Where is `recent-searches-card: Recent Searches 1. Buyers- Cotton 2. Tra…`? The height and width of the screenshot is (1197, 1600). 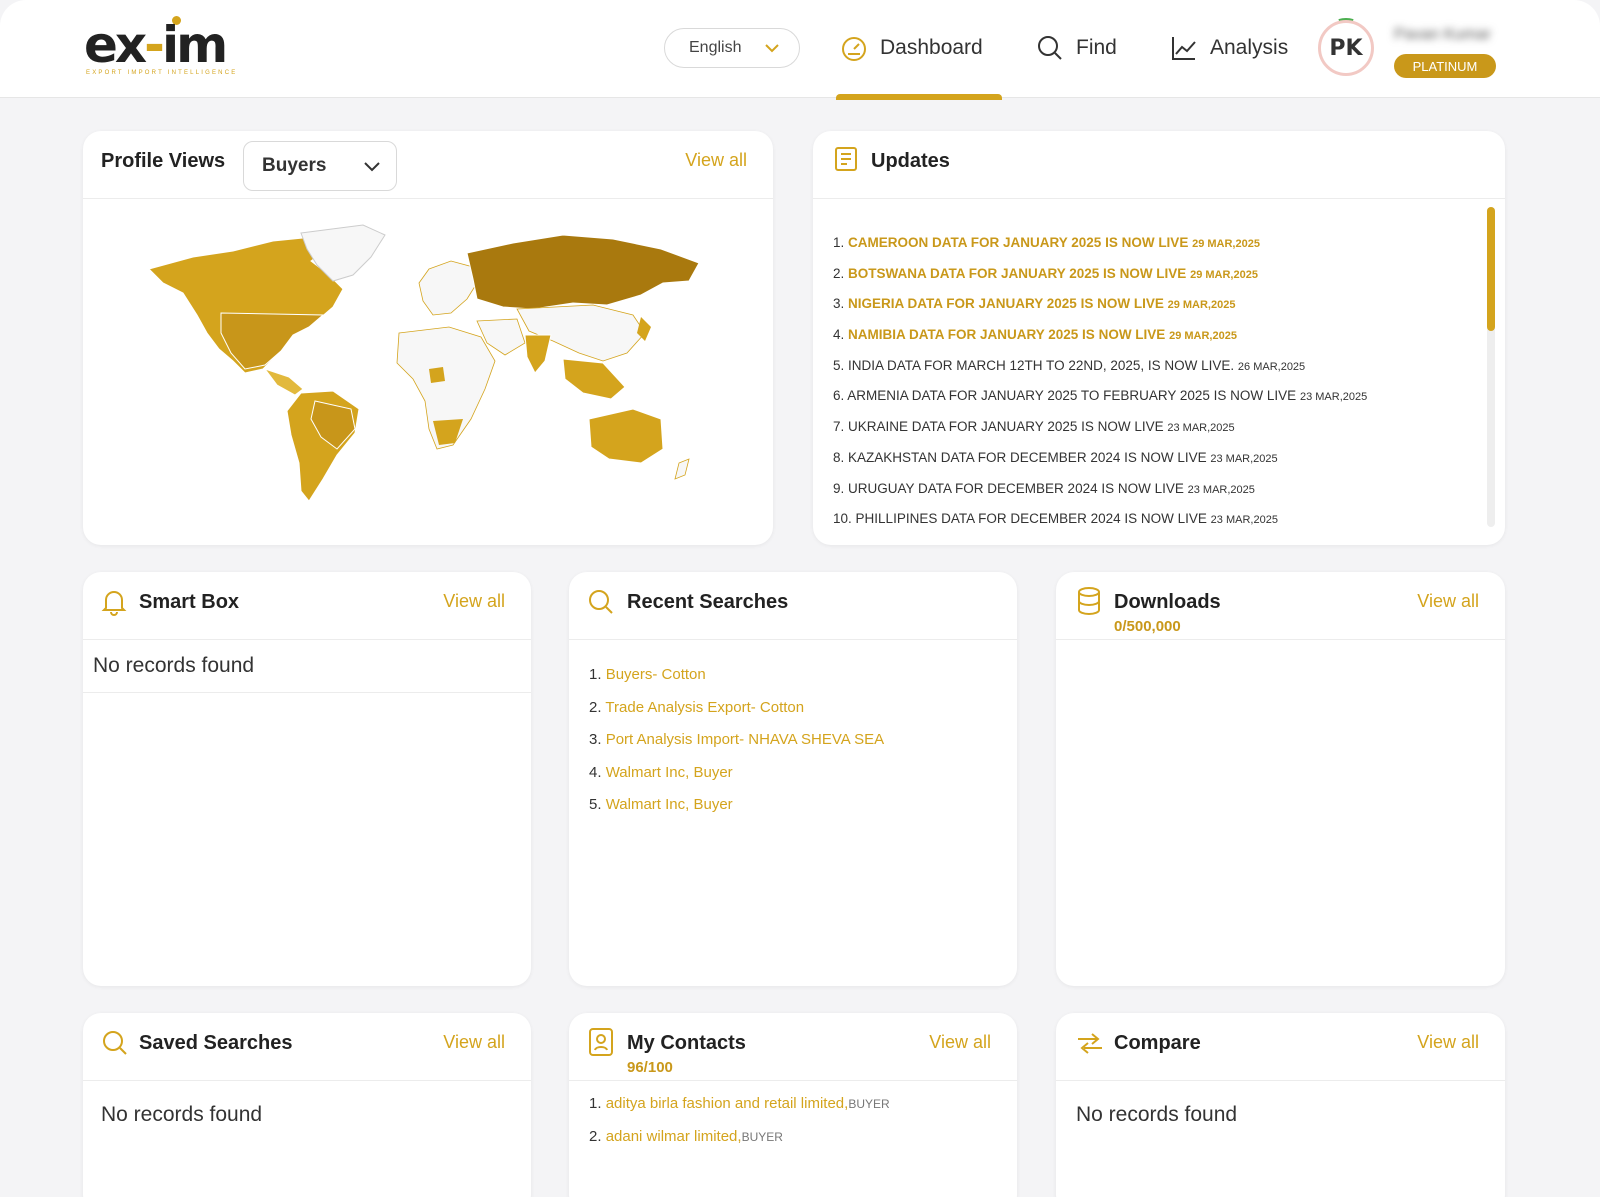
recent-searches-card: Recent Searches 1. Buyers- Cotton 2. Tra… is located at coordinates (793, 779).